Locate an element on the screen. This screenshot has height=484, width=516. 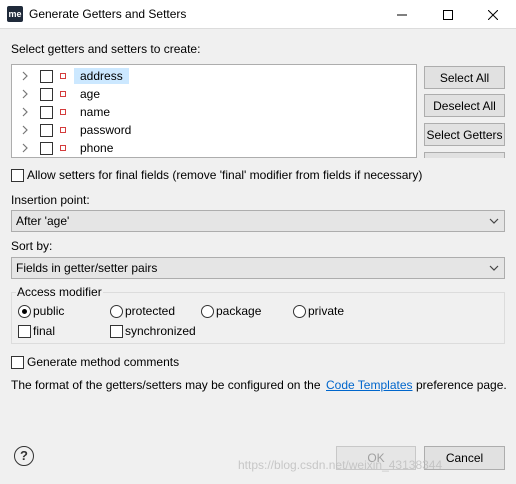
generate-comments-checkbox is located at coordinates (17, 362).